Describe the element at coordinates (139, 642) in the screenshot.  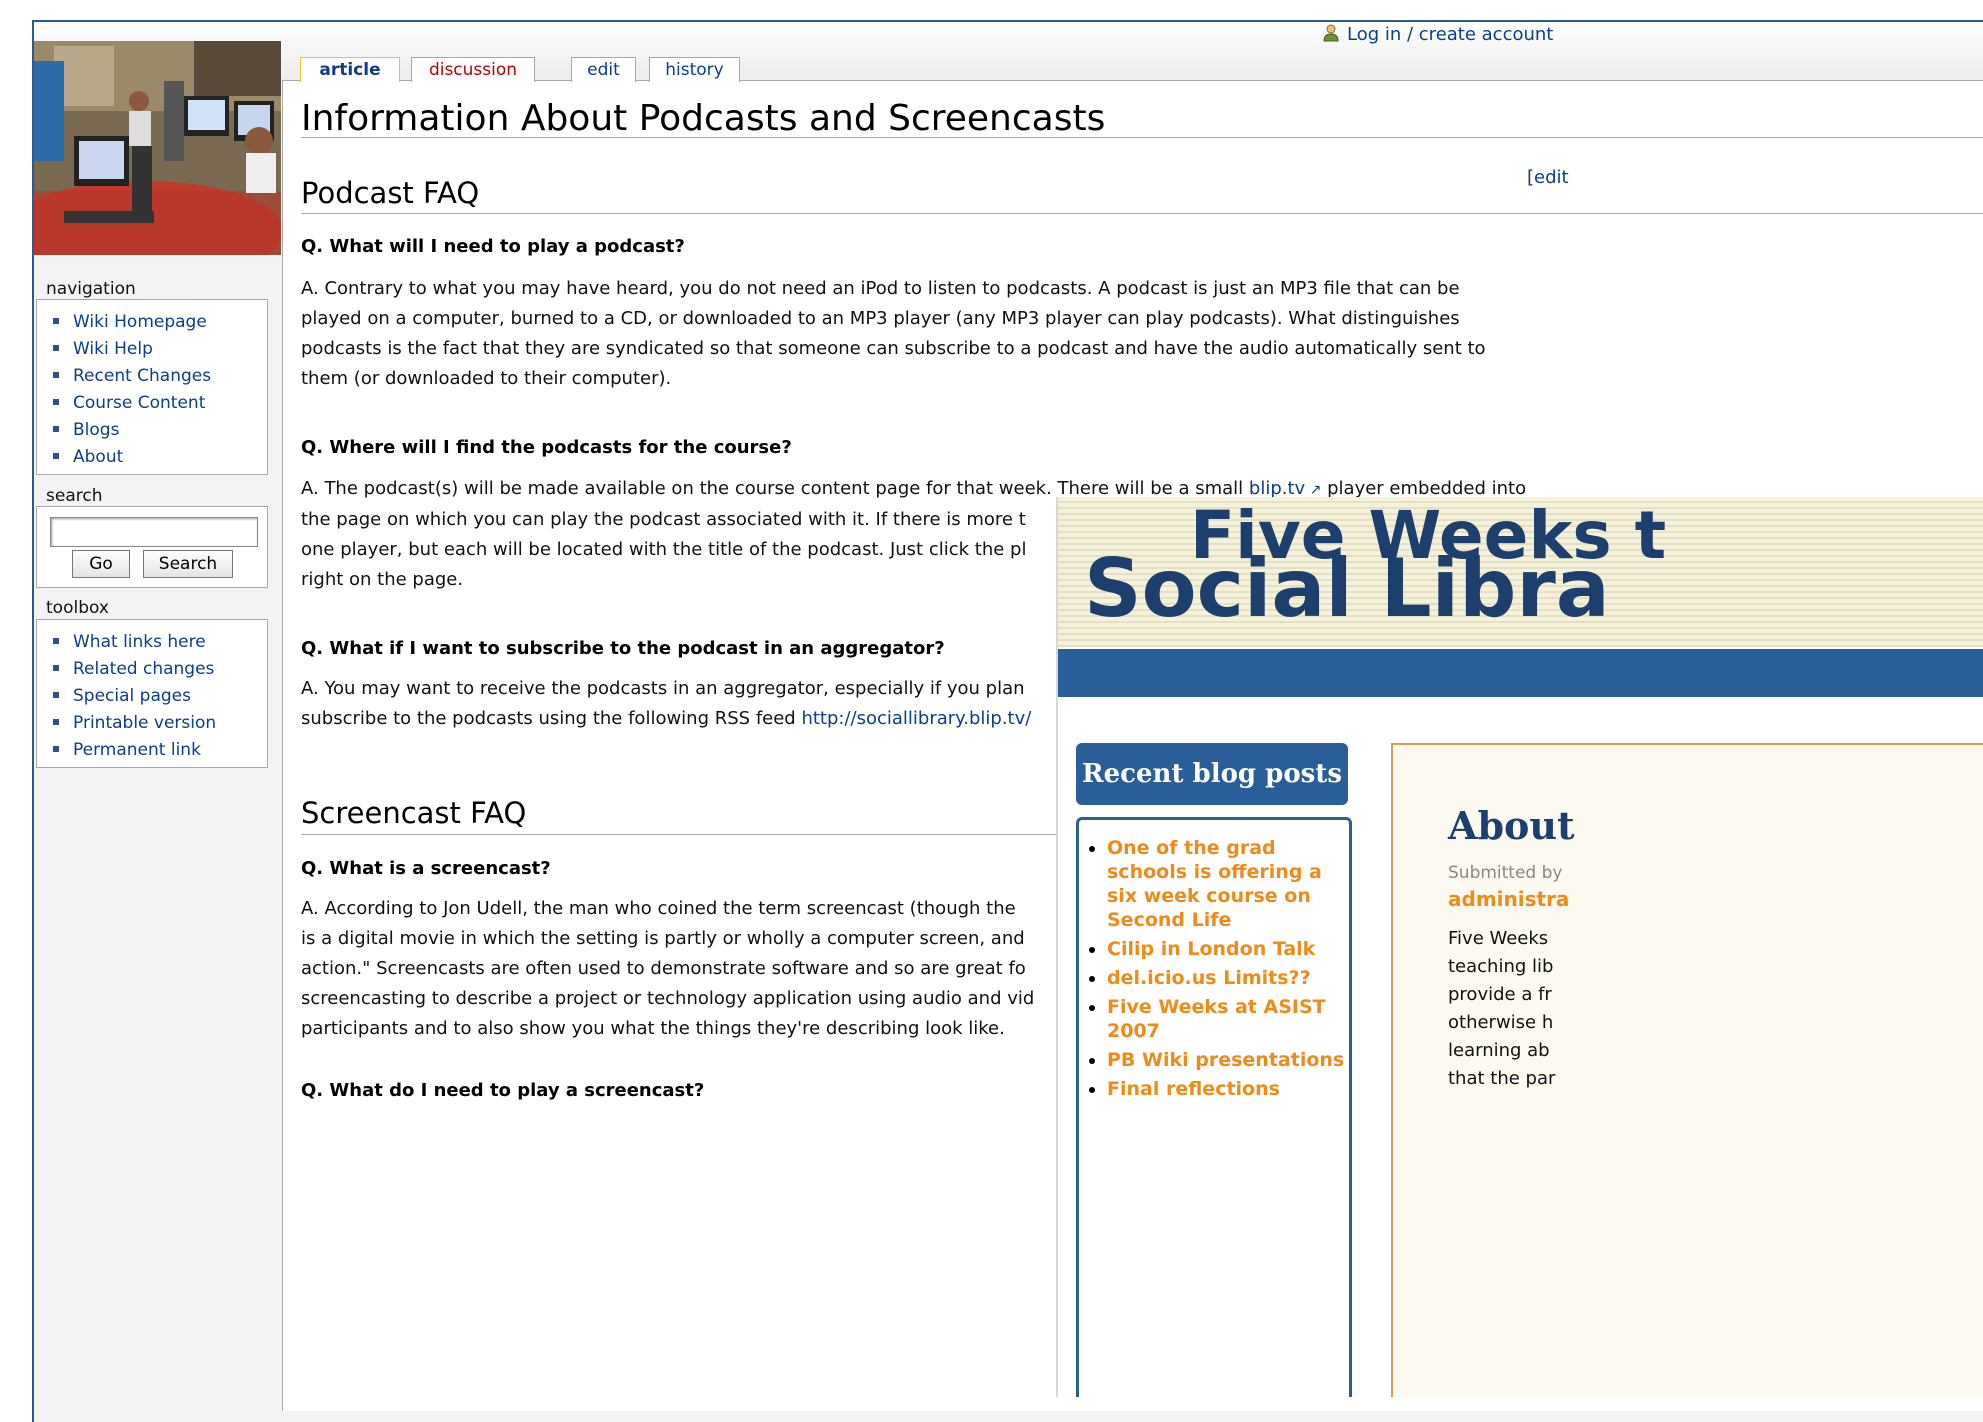
I see `toolbox-label: What links here` at that location.